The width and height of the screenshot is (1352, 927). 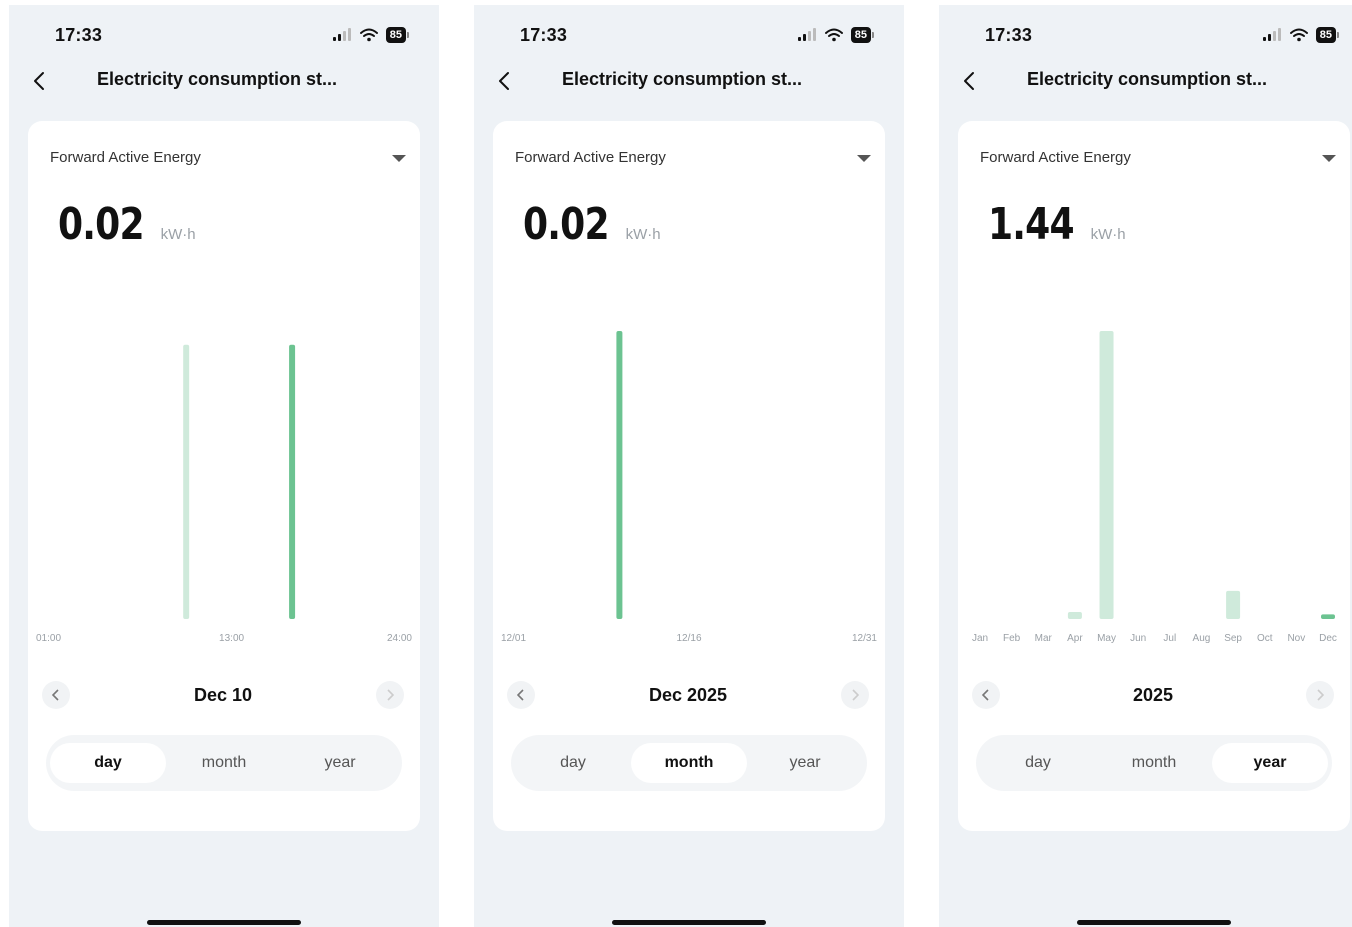 I want to click on x-tick-label: Jan, so click(x=980, y=638).